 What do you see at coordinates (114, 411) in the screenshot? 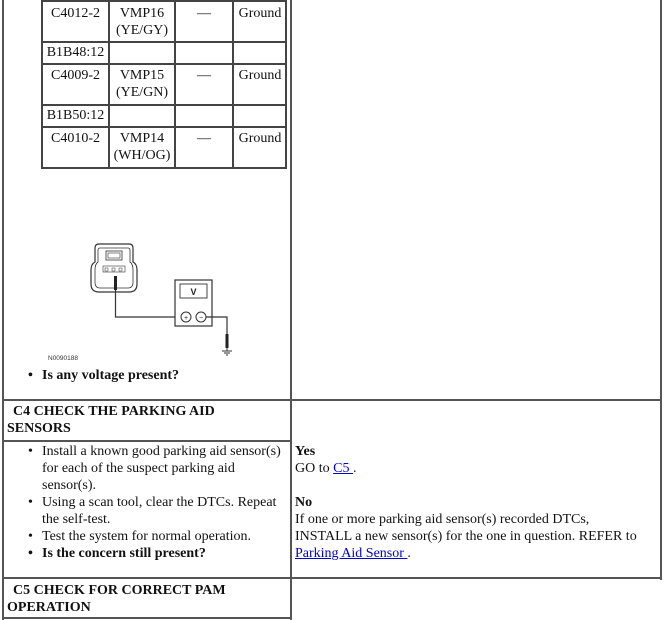
I see `c4-title-line1: C4 CHECK THE PARKING AID` at bounding box center [114, 411].